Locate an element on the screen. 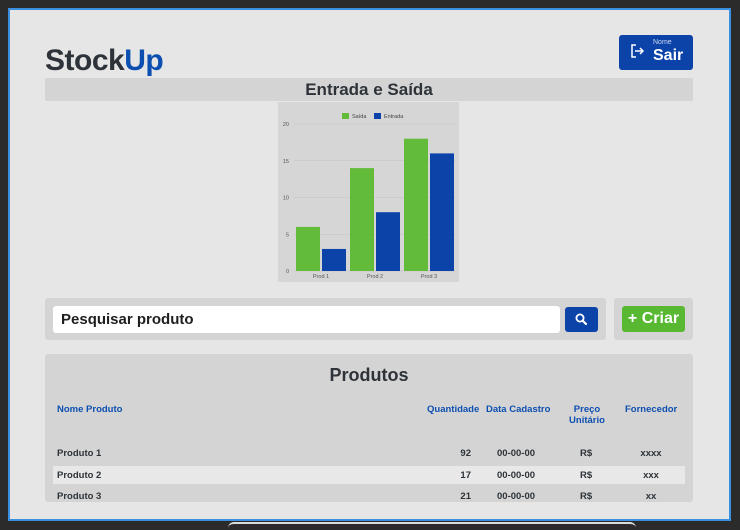  cell-name: Produto 2 is located at coordinates (79, 475).